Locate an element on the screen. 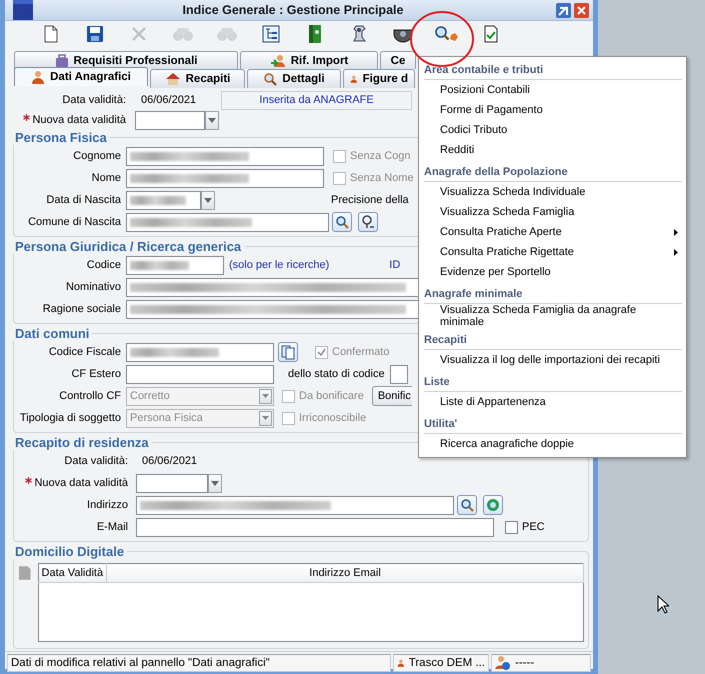 This screenshot has width=705, height=674. window-title: Indice Generale : Gestione Principale is located at coordinates (293, 10).